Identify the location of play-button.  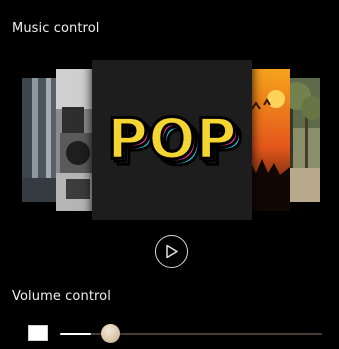
(171, 251).